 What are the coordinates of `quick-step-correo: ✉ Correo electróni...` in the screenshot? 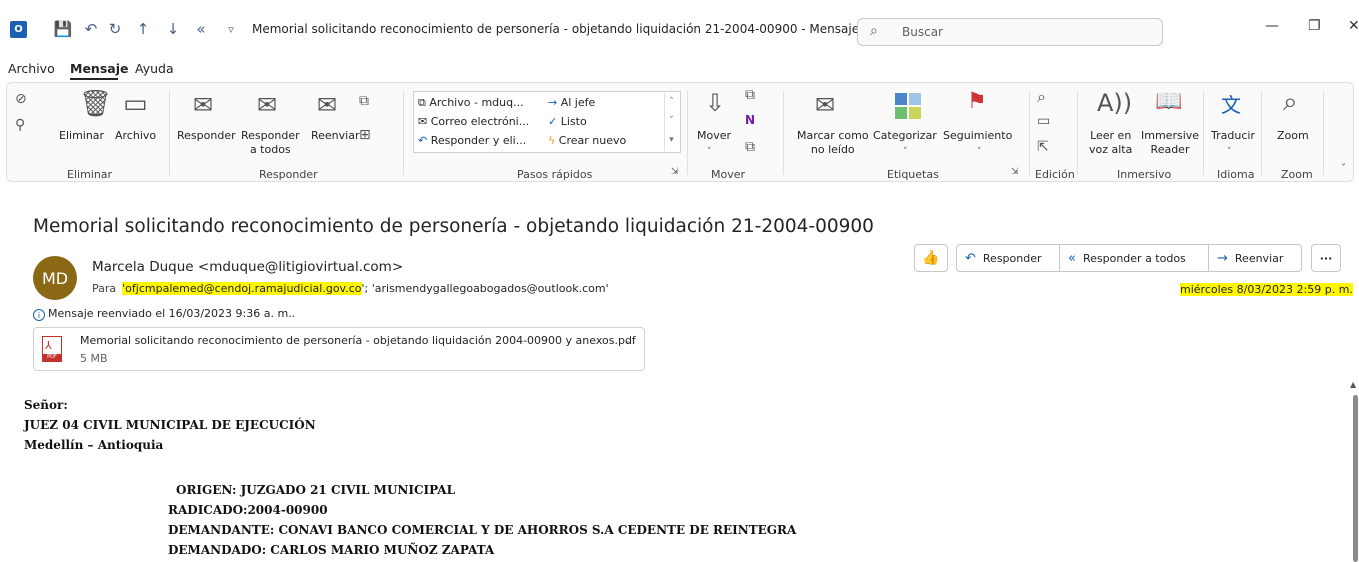 It's located at (473, 121).